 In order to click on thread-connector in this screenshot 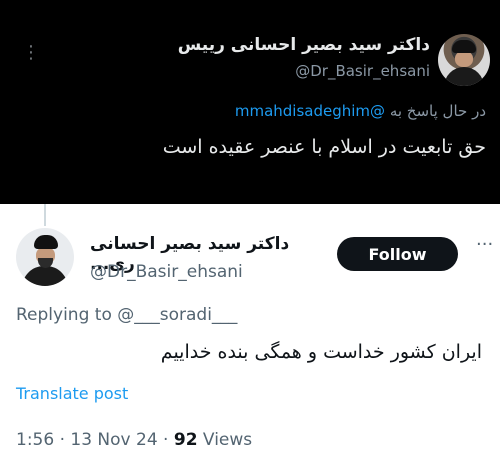, I will do `click(45, 215)`.